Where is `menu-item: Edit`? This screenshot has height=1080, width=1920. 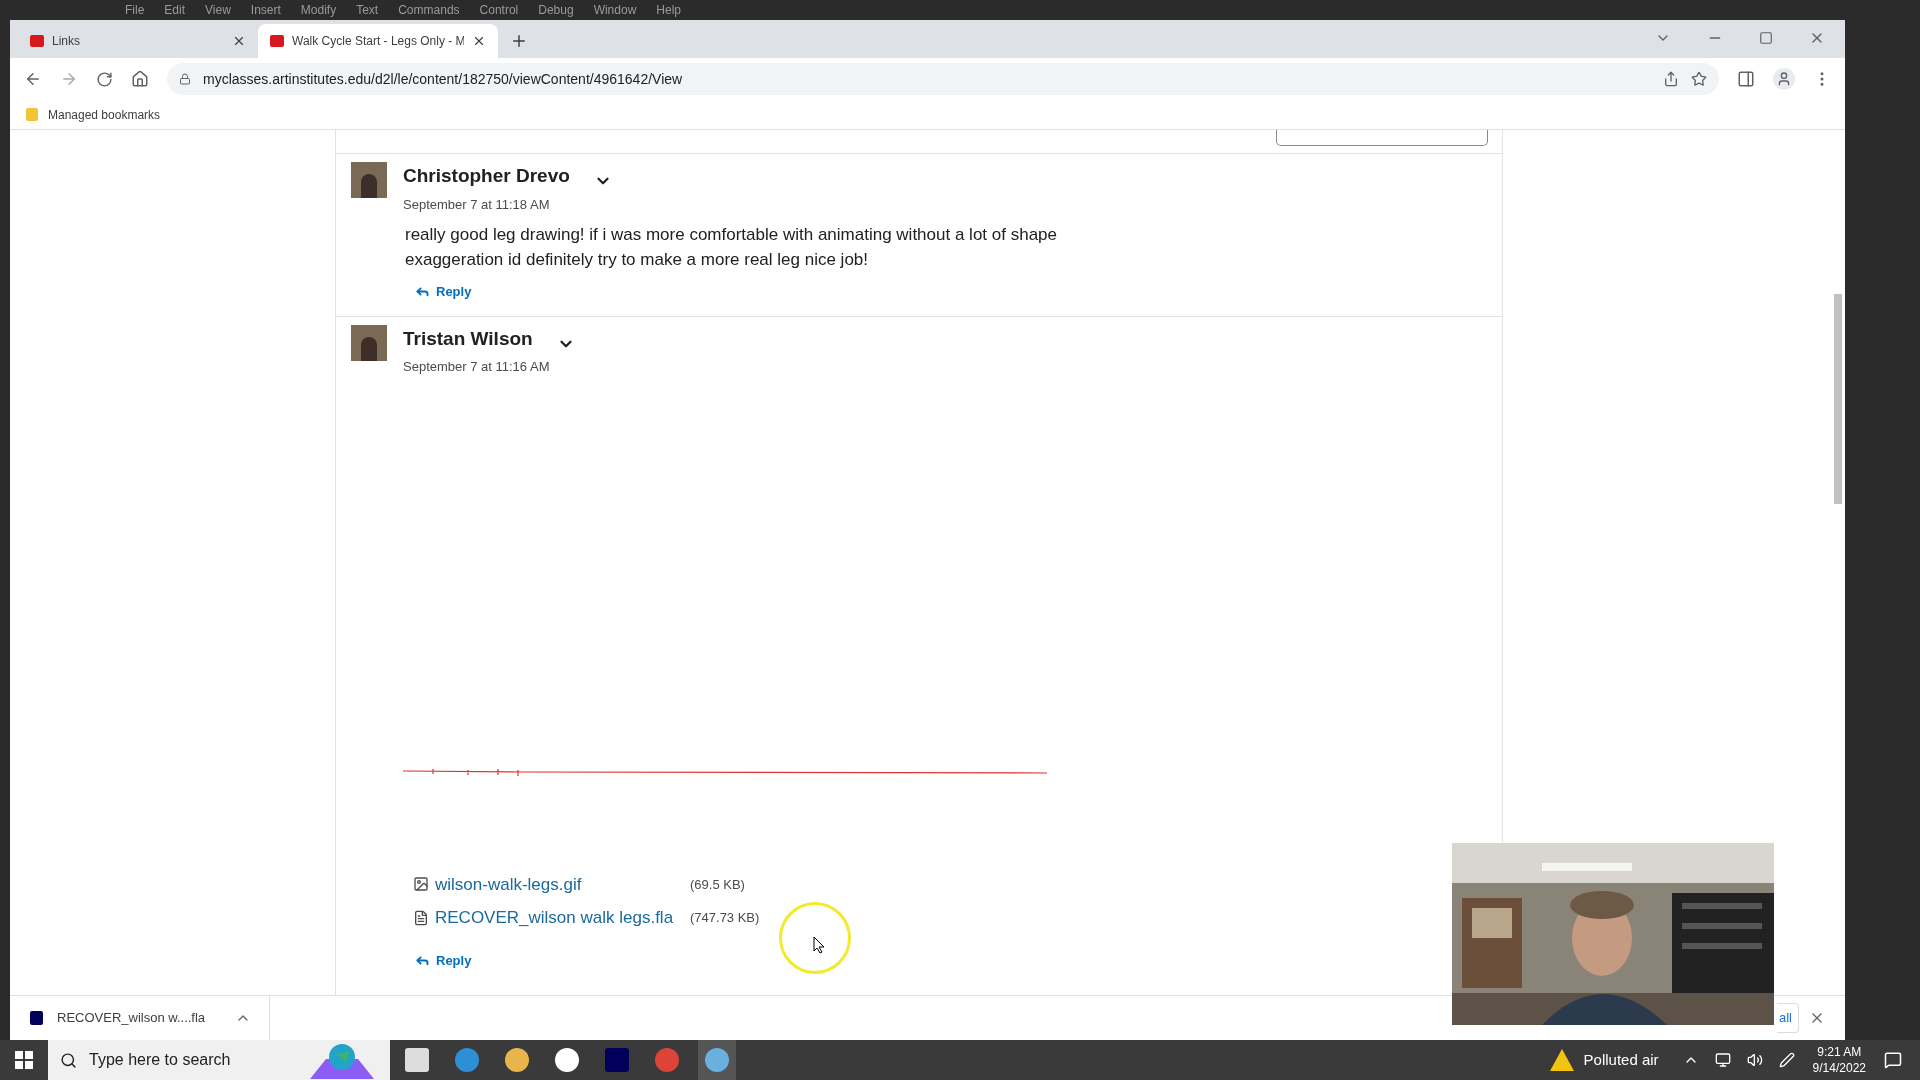
menu-item: Edit is located at coordinates (175, 10).